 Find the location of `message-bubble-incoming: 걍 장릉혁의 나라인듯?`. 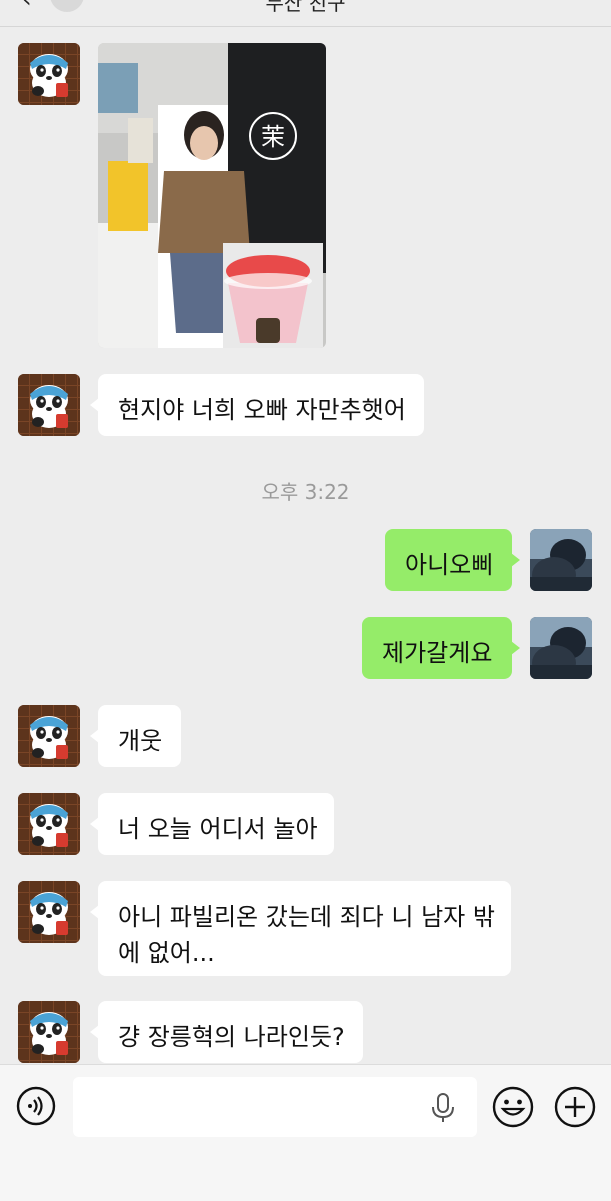

message-bubble-incoming: 걍 장릉혁의 나라인듯? is located at coordinates (226, 1032).